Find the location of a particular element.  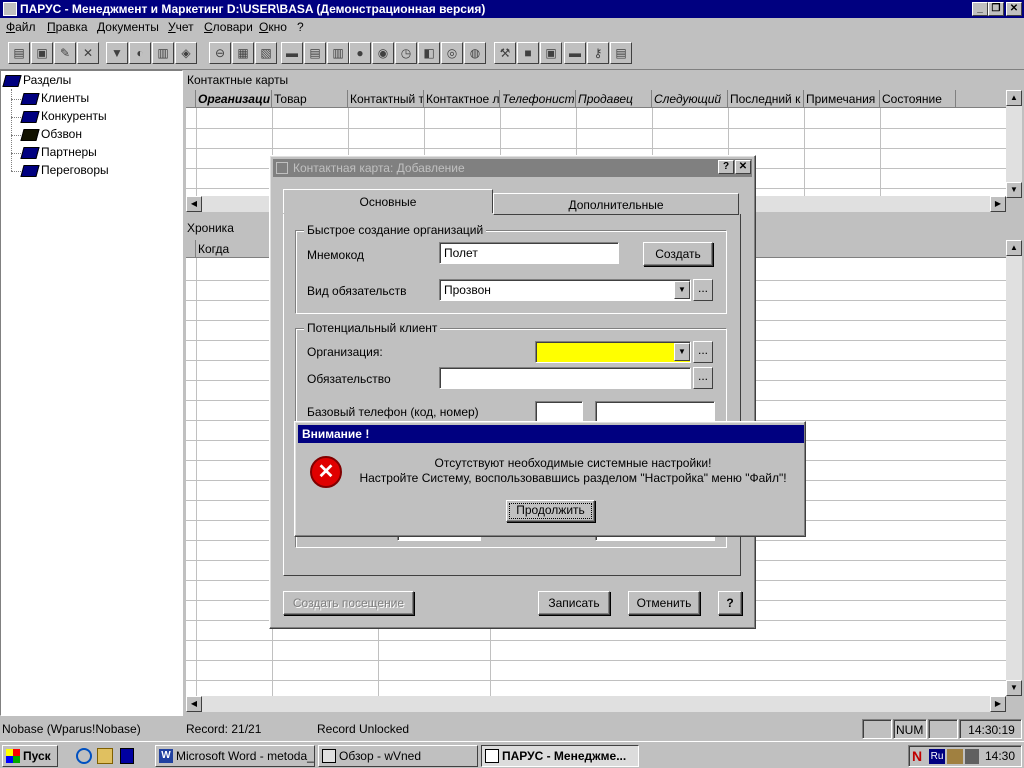

archive-icon: ▣ is located at coordinates (551, 53).